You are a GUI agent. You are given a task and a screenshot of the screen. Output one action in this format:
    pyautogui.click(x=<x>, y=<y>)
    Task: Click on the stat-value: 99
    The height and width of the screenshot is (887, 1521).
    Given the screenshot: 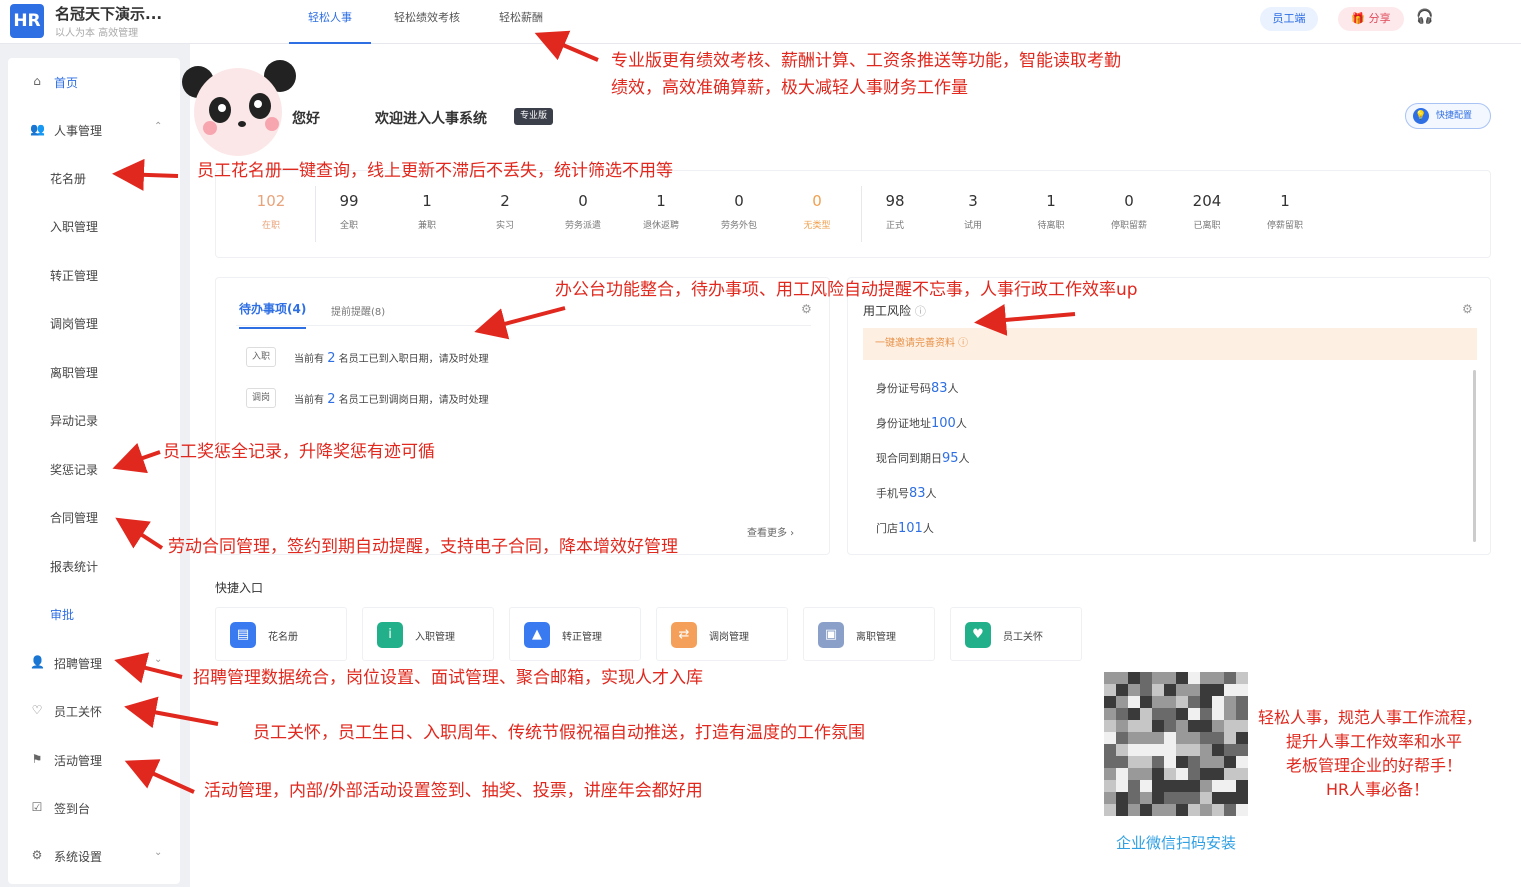 What is the action you would take?
    pyautogui.click(x=349, y=201)
    